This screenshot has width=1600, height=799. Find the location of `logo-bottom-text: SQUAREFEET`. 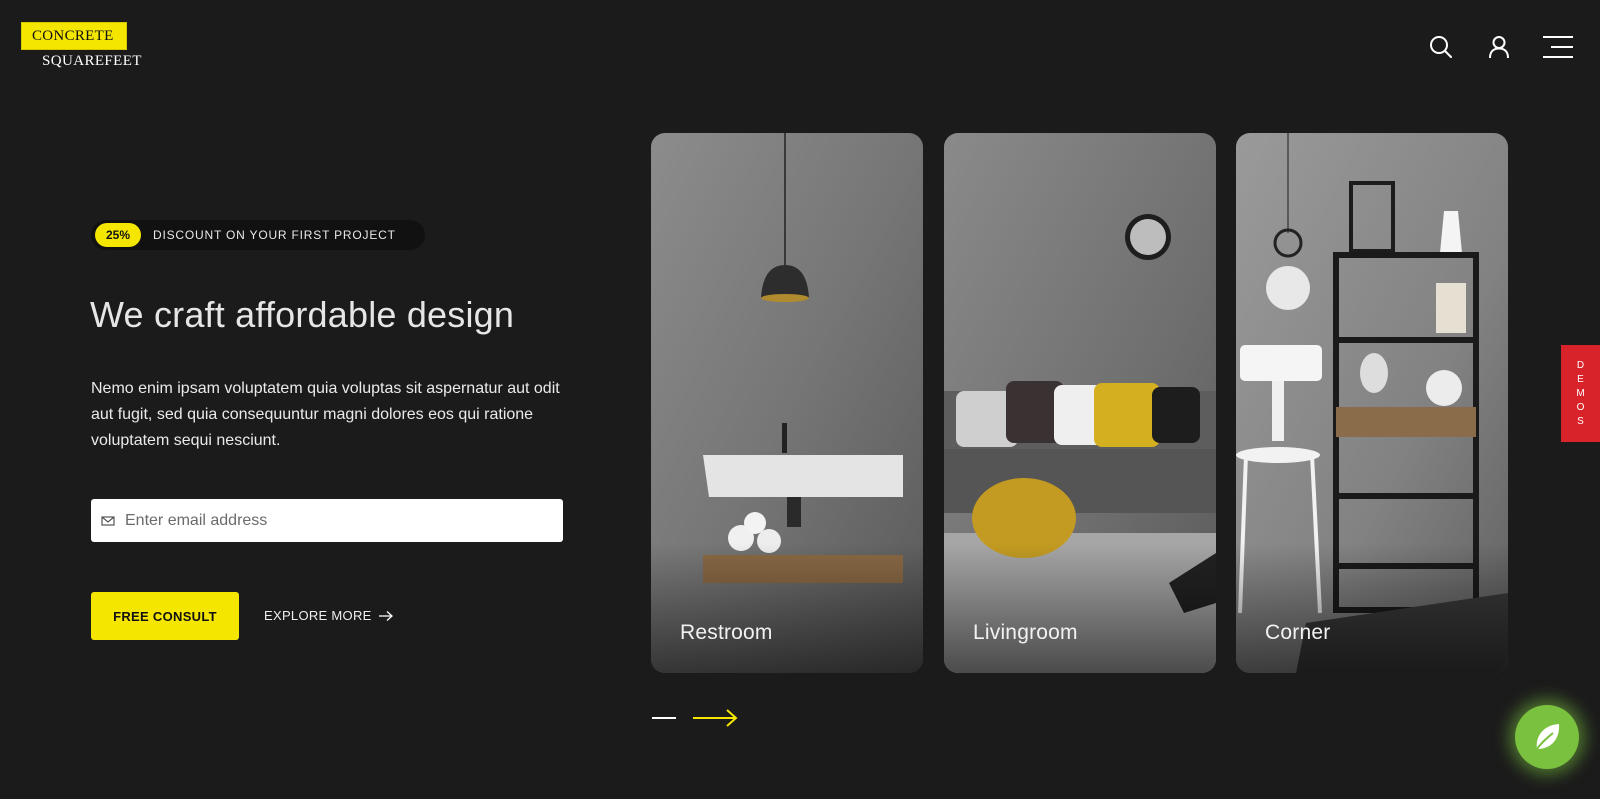

logo-bottom-text: SQUAREFEET is located at coordinates (92, 61).